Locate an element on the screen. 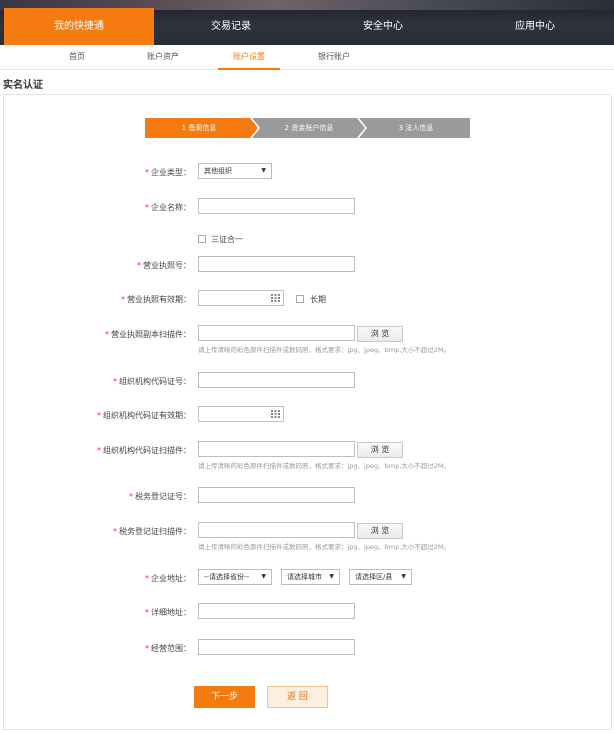 This screenshot has height=733, width=614. tax-scan-label-text: 税务登记证扫描件： is located at coordinates (155, 531).